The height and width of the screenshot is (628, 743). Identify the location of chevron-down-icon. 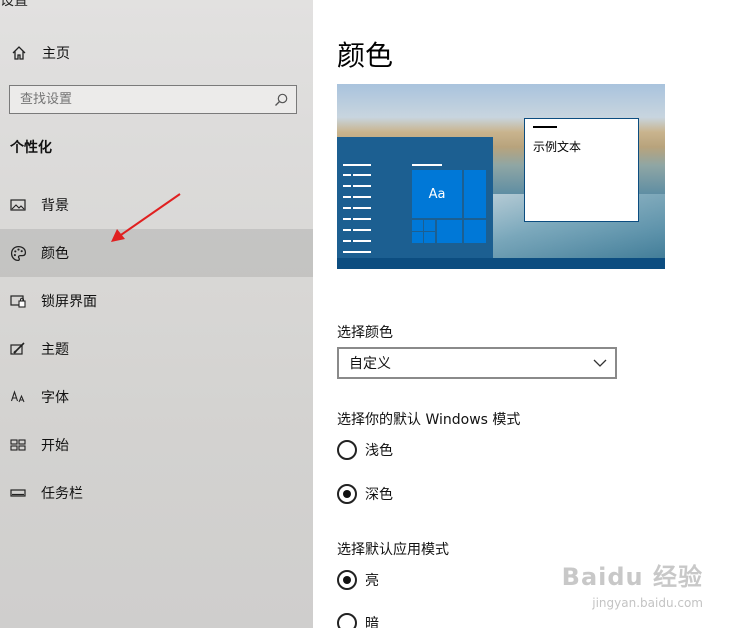
(600, 363).